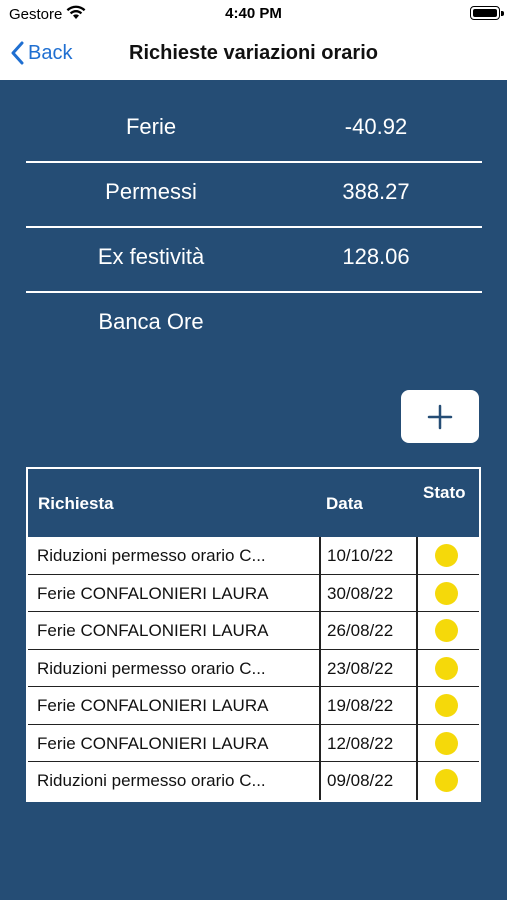 This screenshot has height=900, width=507. What do you see at coordinates (254, 260) in the screenshot?
I see `summary-row-ex-festivita: Ex festività 128.06` at bounding box center [254, 260].